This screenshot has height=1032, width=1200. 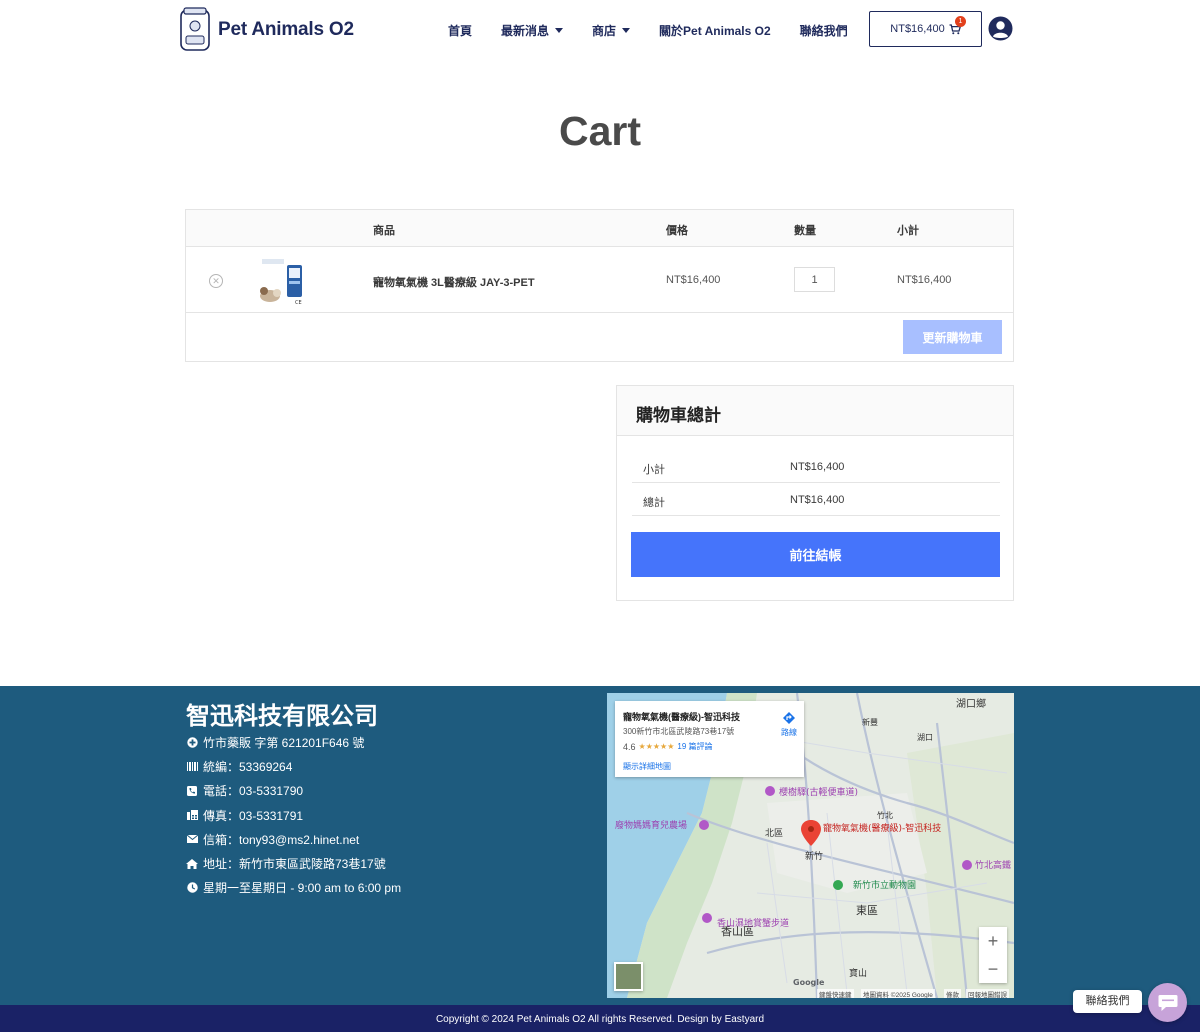 I want to click on page-title: Cart, so click(x=600, y=131).